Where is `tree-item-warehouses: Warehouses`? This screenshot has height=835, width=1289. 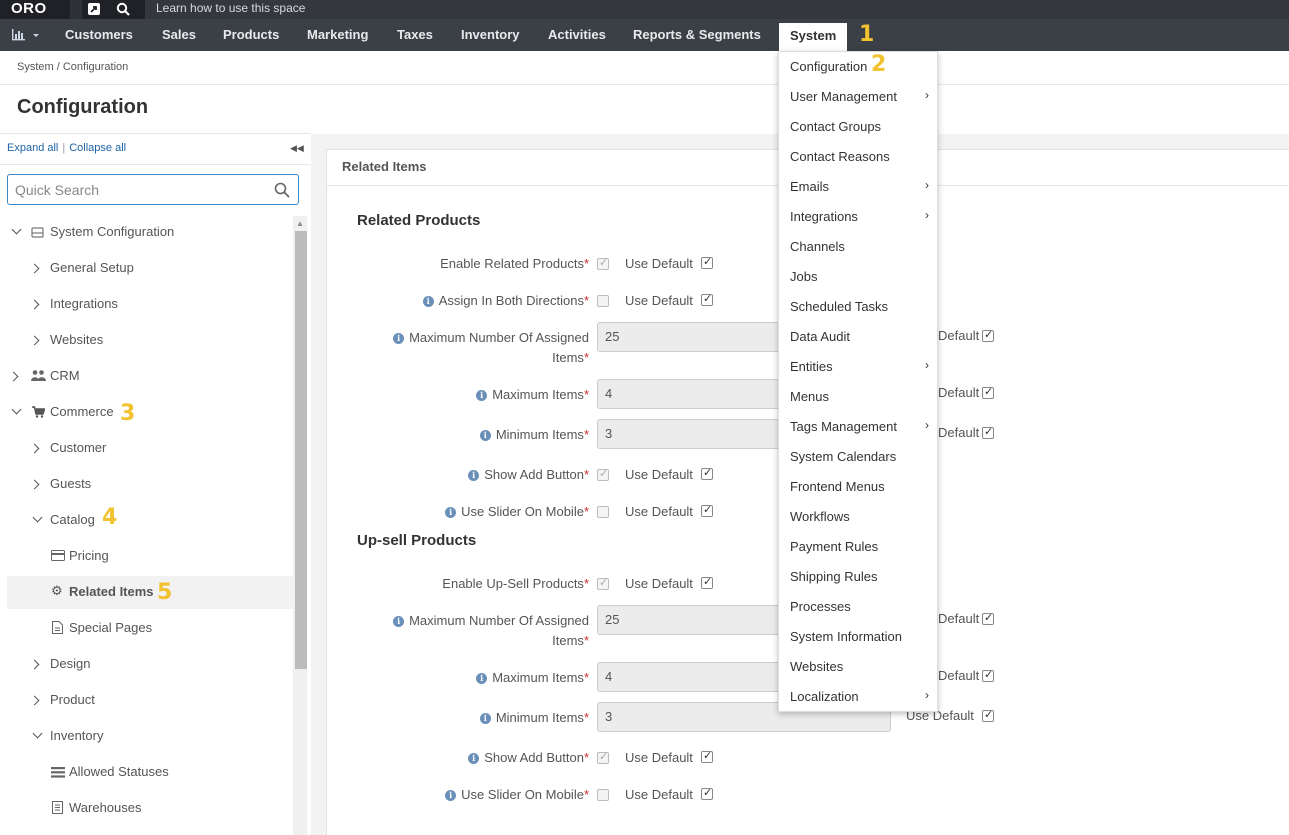 tree-item-warehouses: Warehouses is located at coordinates (105, 808).